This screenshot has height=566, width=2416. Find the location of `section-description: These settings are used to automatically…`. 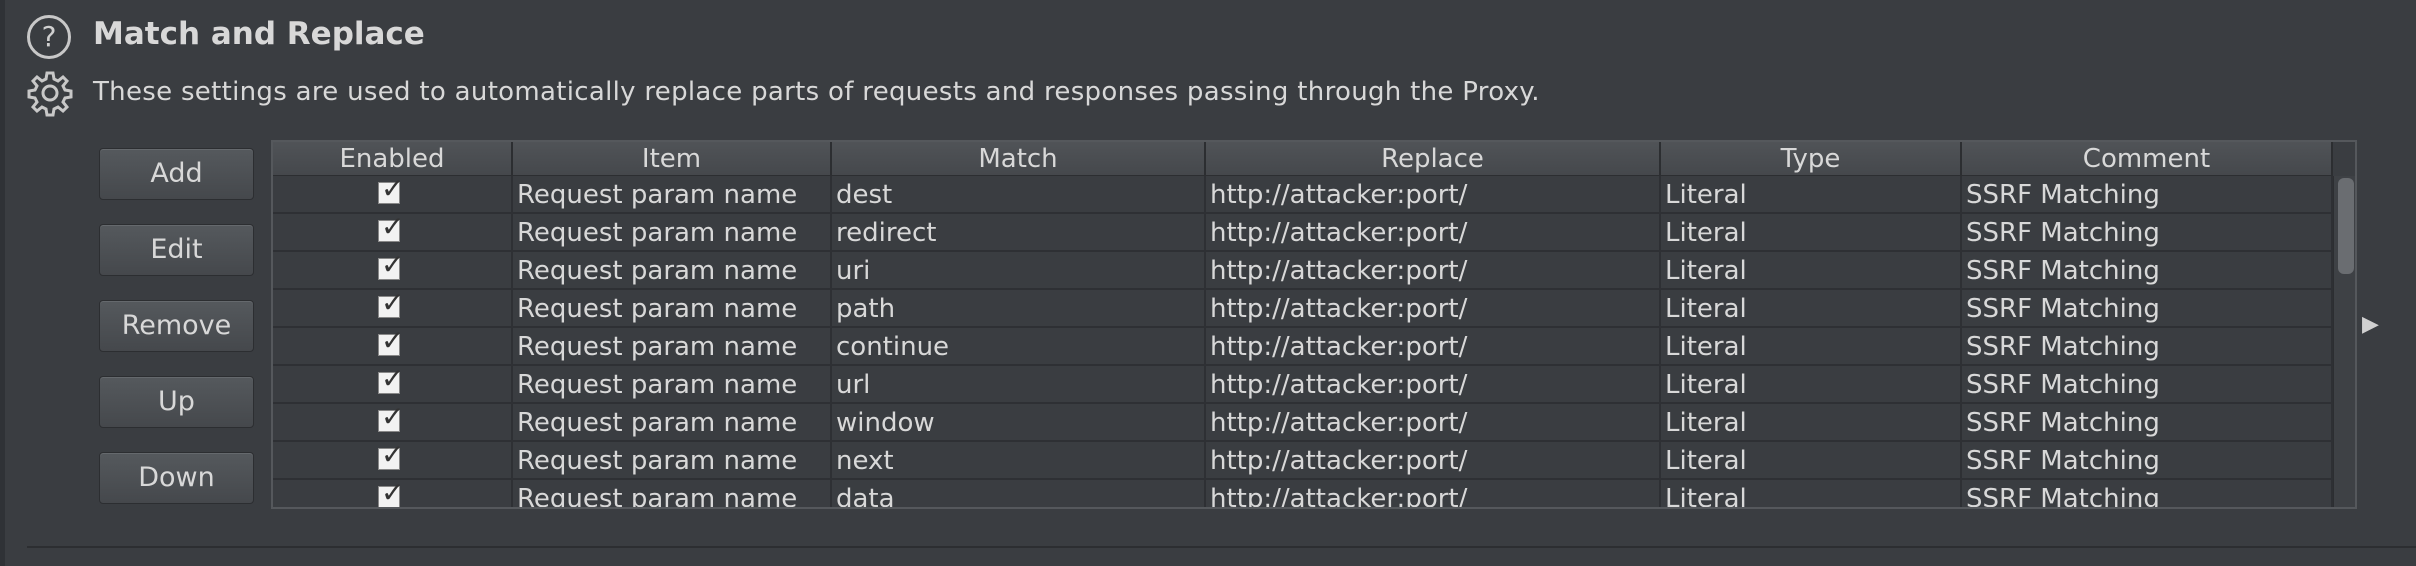

section-description: These settings are used to automatically… is located at coordinates (816, 92).